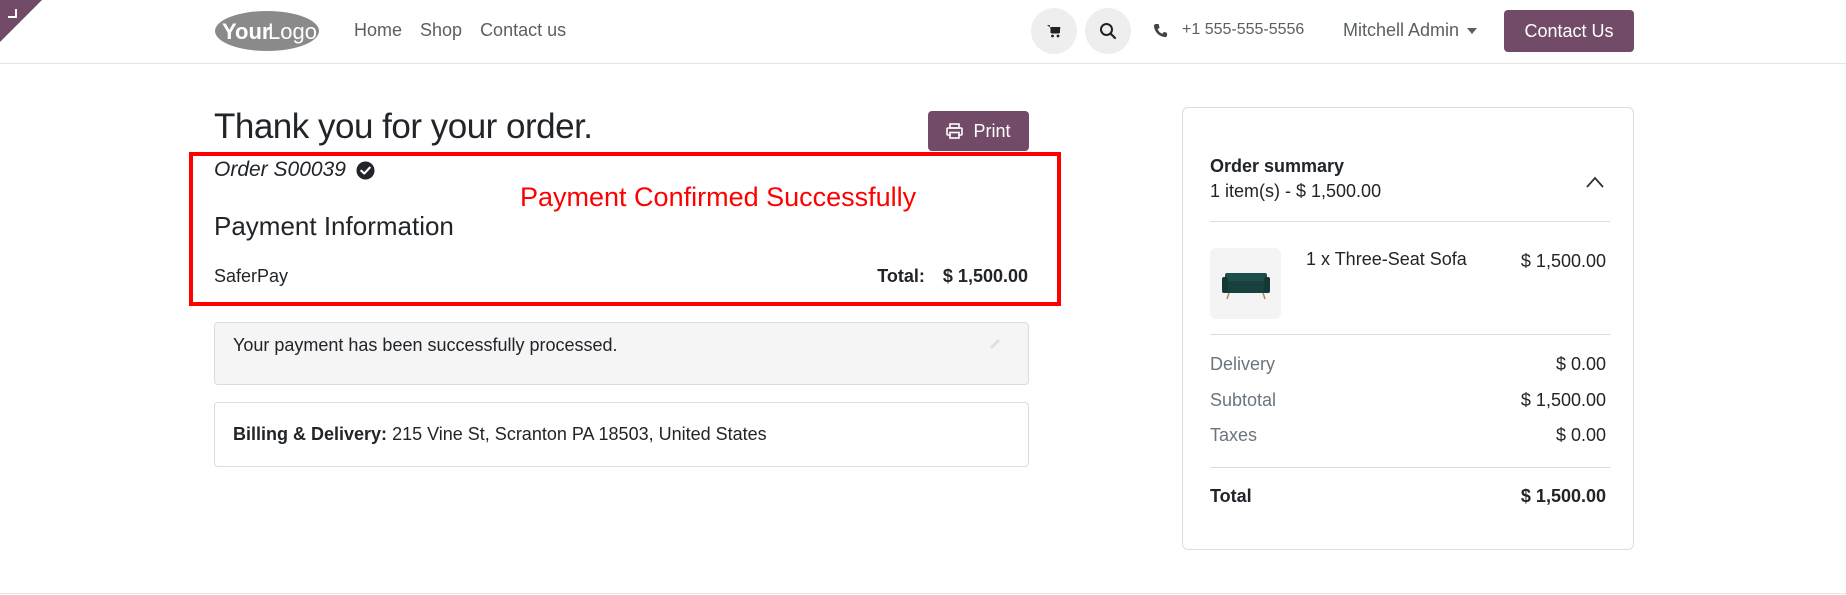  I want to click on total-label: Total, so click(1231, 496).